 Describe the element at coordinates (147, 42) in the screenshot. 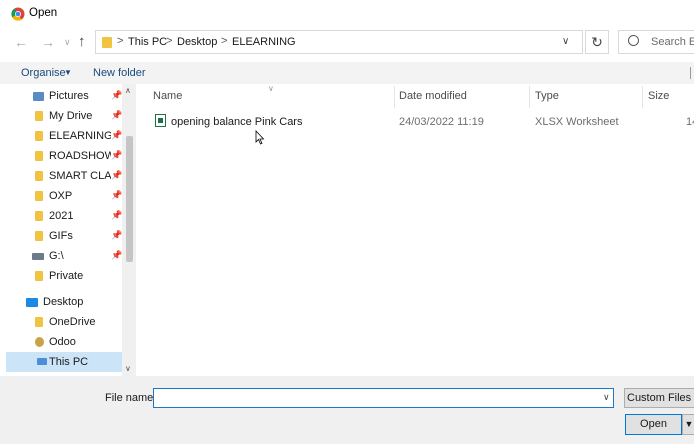

I see `breadcrumb-this-pc: This PC` at that location.